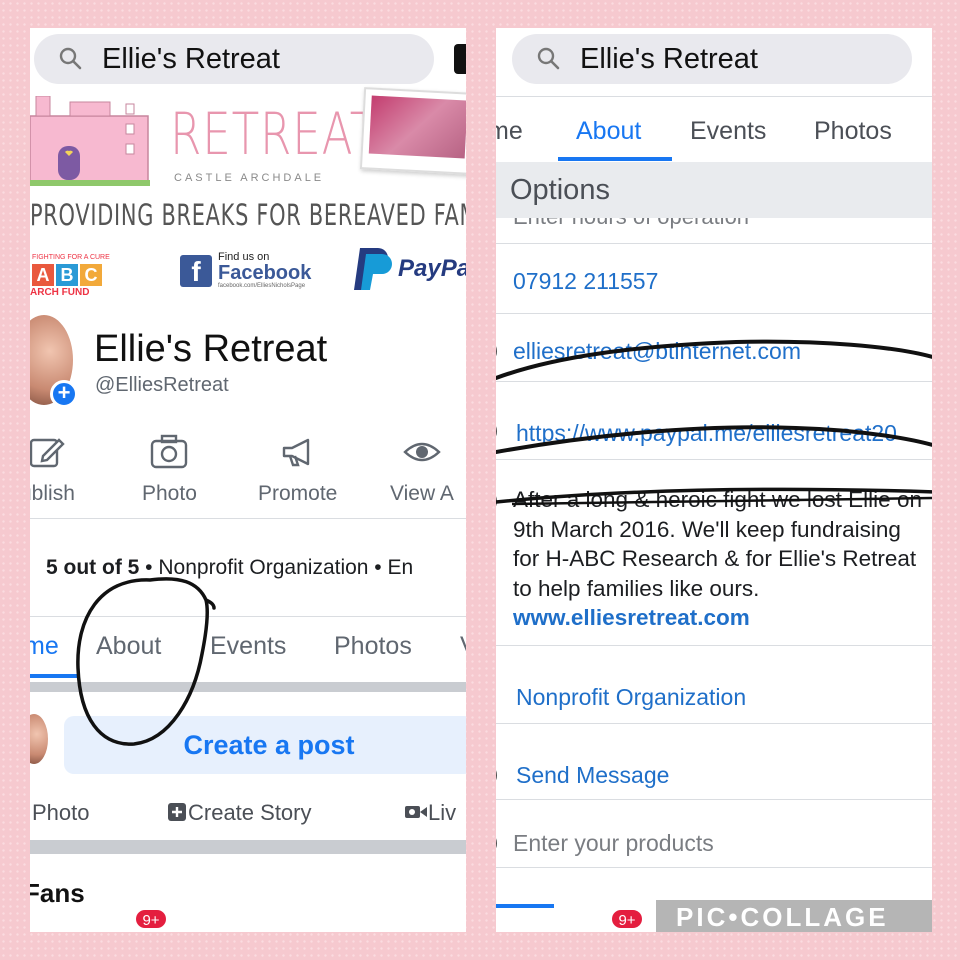 The image size is (960, 960). I want to click on megaphone-icon, so click(297, 452).